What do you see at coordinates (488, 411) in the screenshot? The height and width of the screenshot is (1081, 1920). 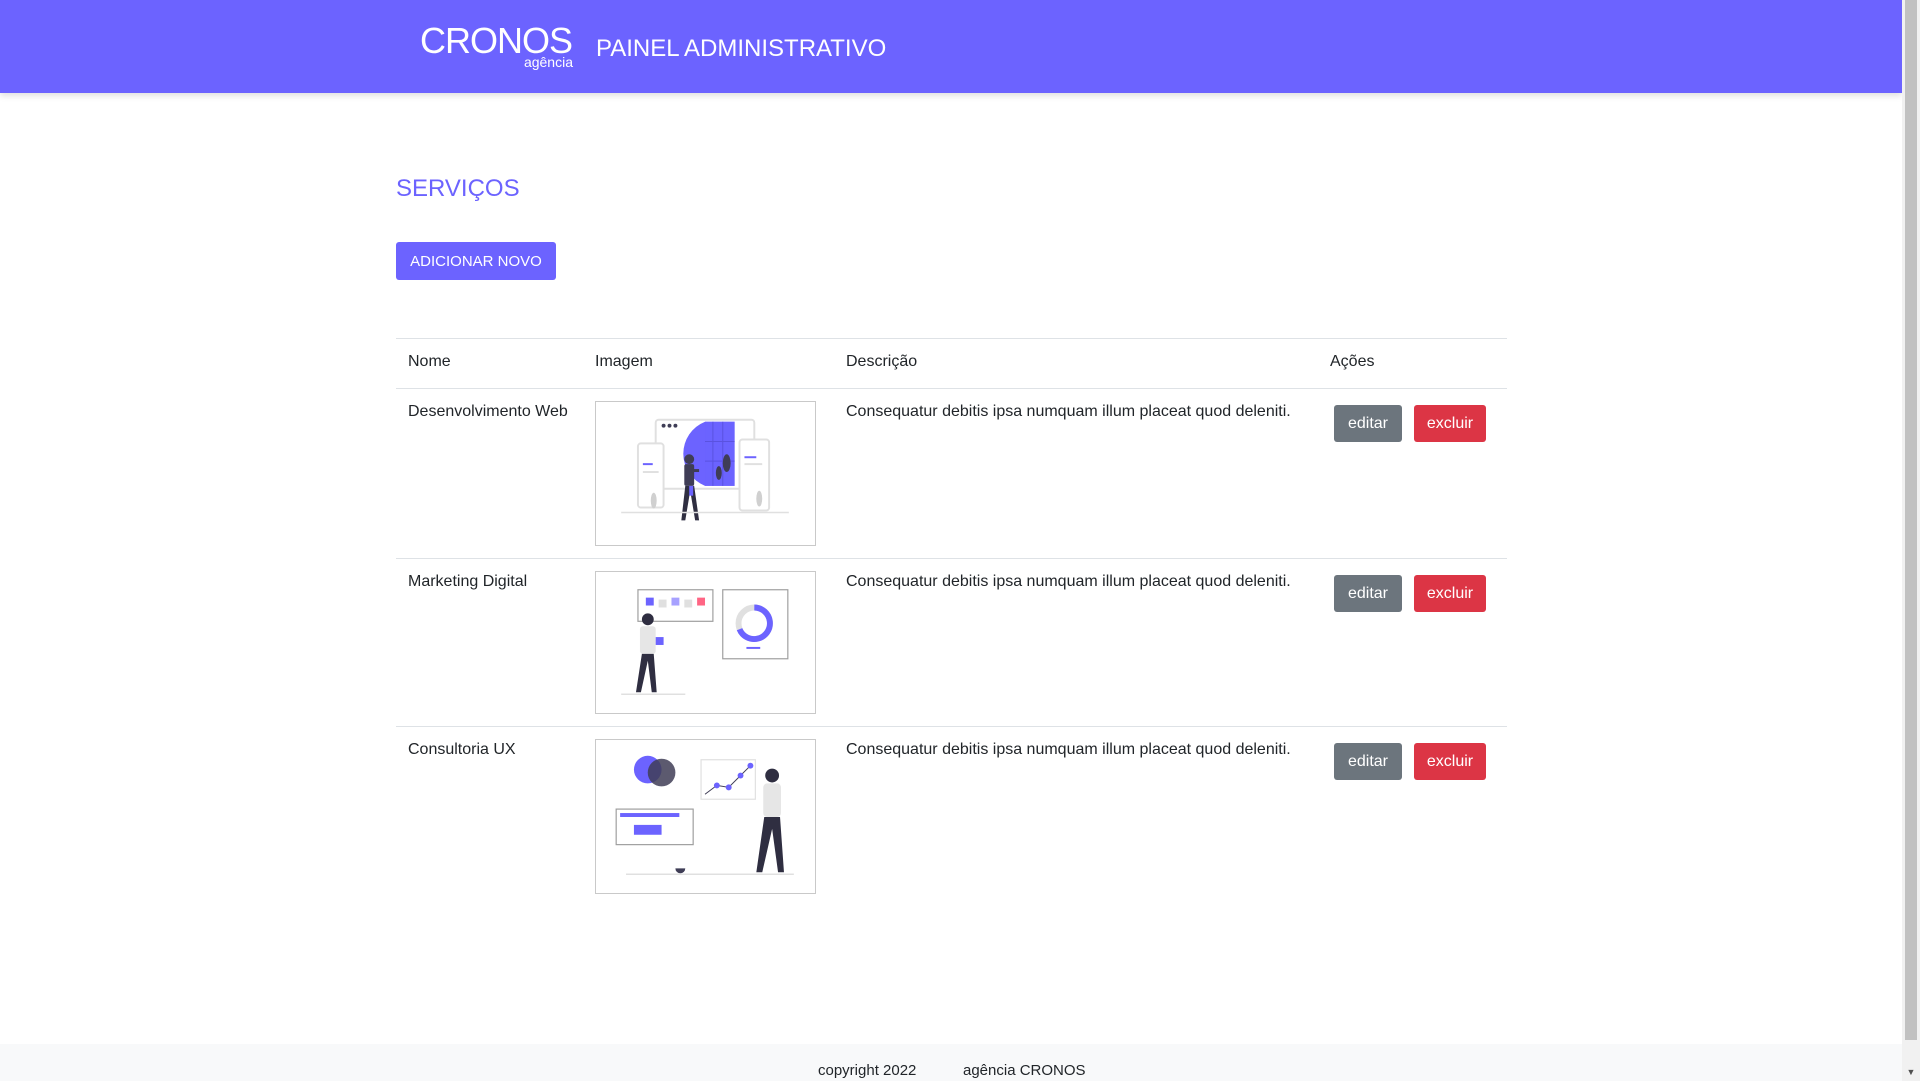 I see `service-name: Desenvolvimento Web` at bounding box center [488, 411].